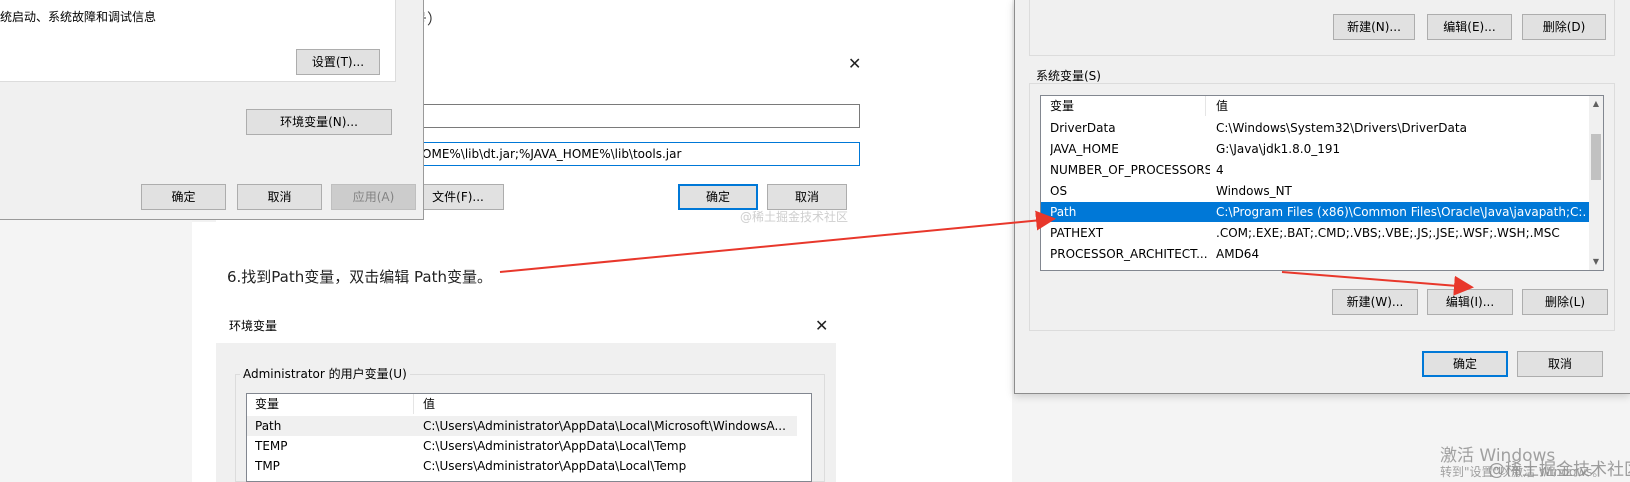 The image size is (1630, 482). What do you see at coordinates (1559, 470) in the screenshot?
I see `watermark-text: @稀土掘金技术社区` at bounding box center [1559, 470].